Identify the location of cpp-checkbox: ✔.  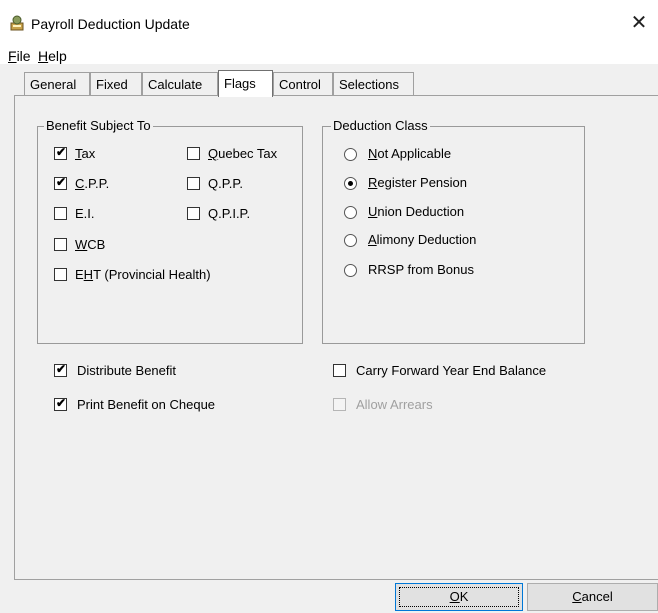
(60, 182).